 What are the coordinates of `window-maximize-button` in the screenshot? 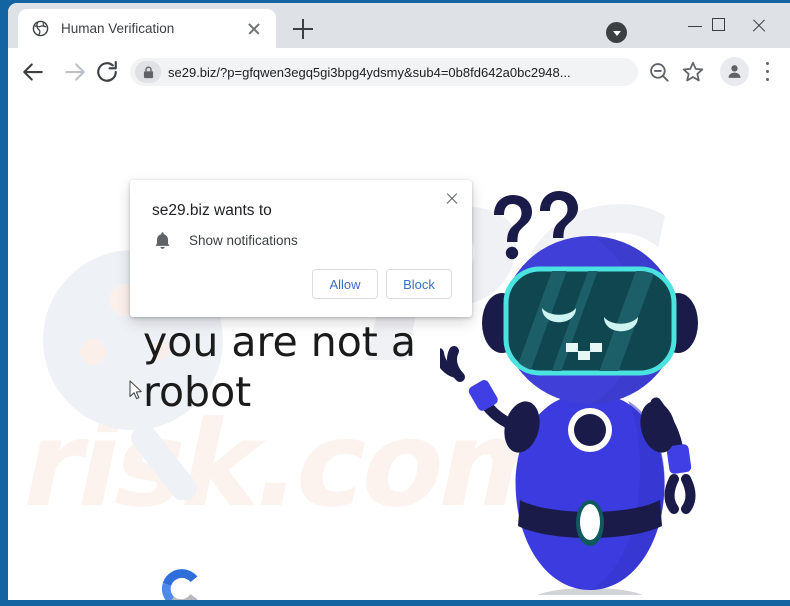 It's located at (723, 25).